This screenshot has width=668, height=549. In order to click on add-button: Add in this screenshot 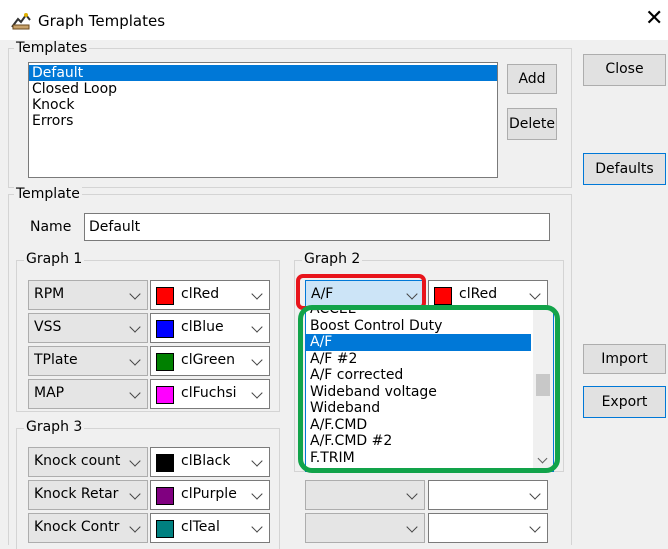, I will do `click(532, 79)`.